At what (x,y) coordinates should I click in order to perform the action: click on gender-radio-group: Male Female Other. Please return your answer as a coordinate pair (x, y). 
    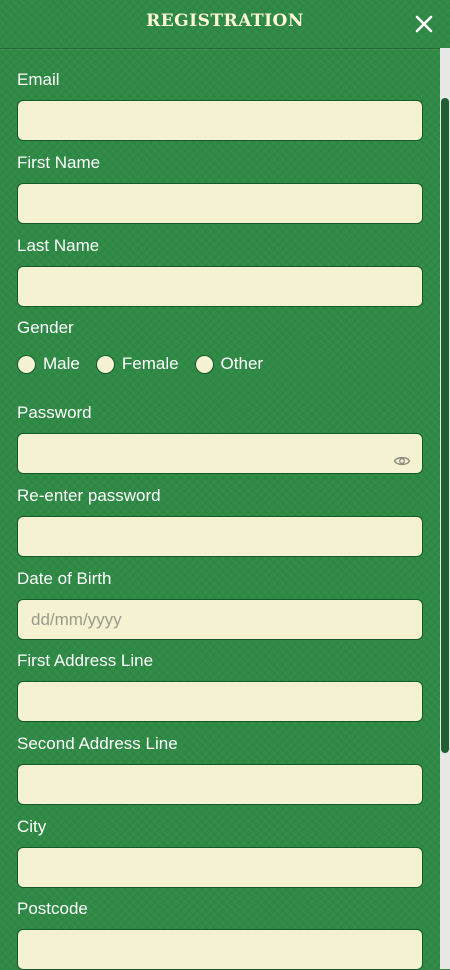
    Looking at the image, I should click on (220, 364).